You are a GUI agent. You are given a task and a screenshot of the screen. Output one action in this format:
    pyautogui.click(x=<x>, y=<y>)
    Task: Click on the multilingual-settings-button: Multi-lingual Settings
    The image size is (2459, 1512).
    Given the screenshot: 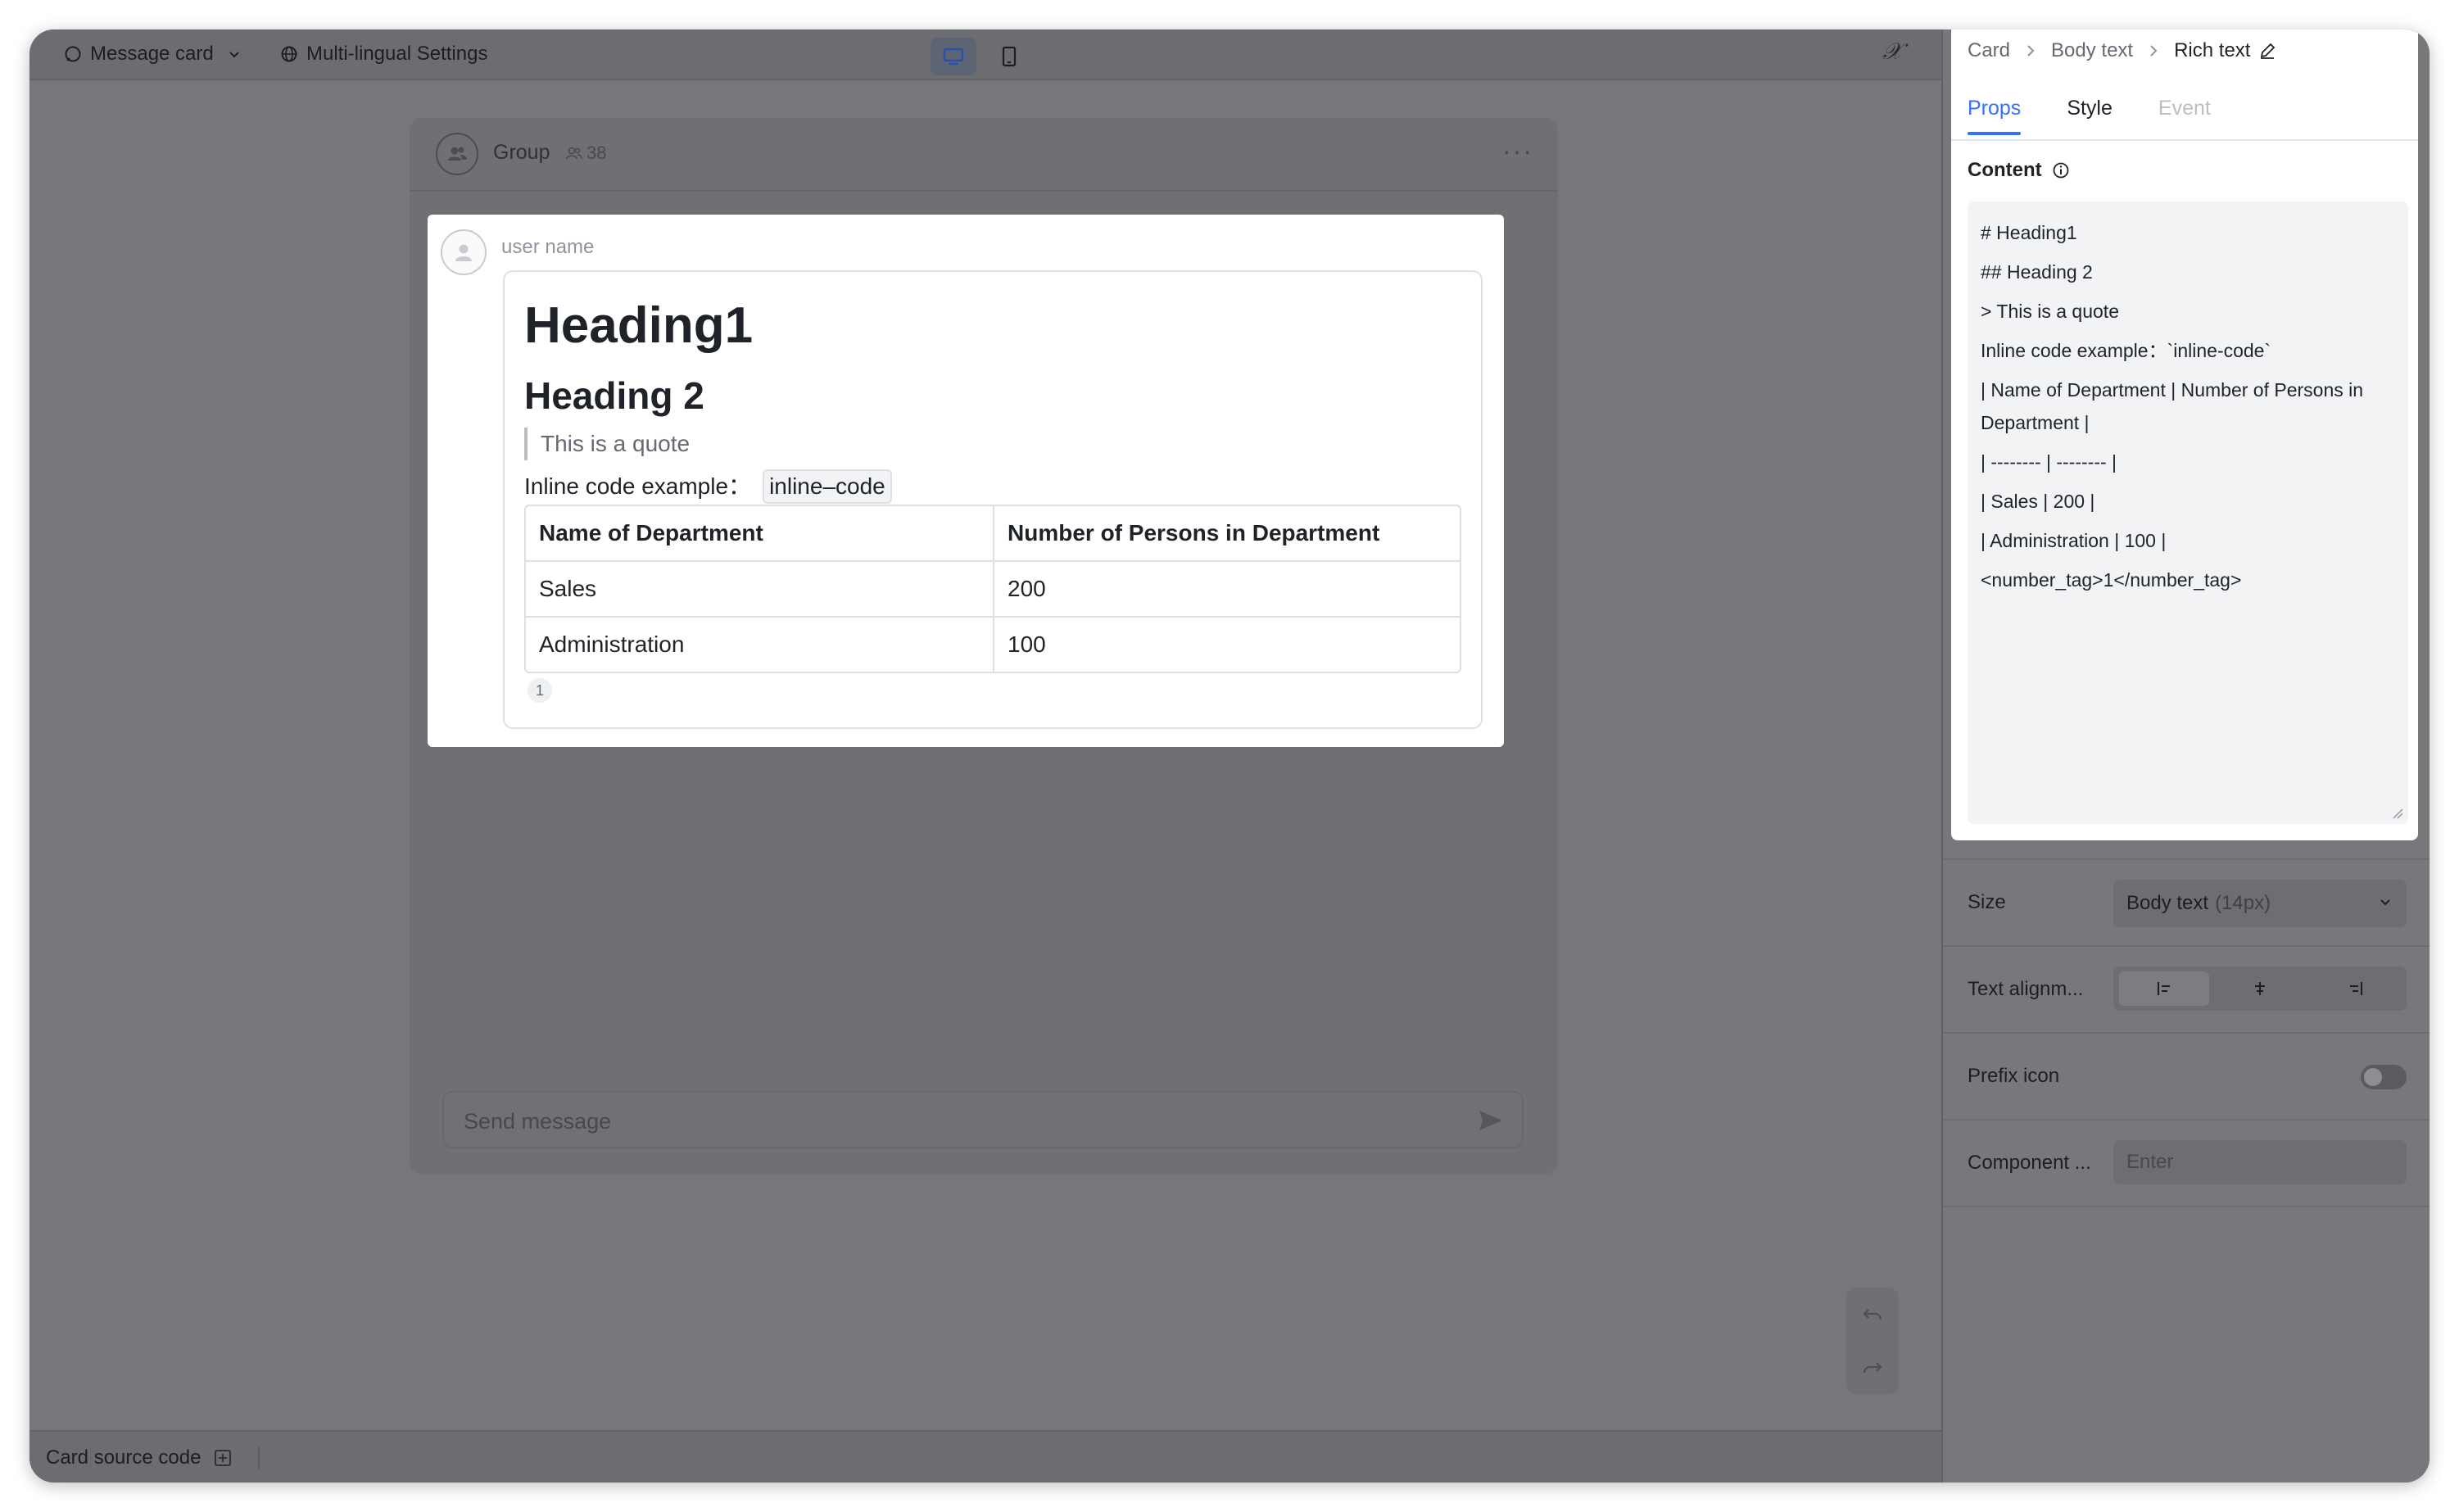 What is the action you would take?
    pyautogui.click(x=383, y=54)
    